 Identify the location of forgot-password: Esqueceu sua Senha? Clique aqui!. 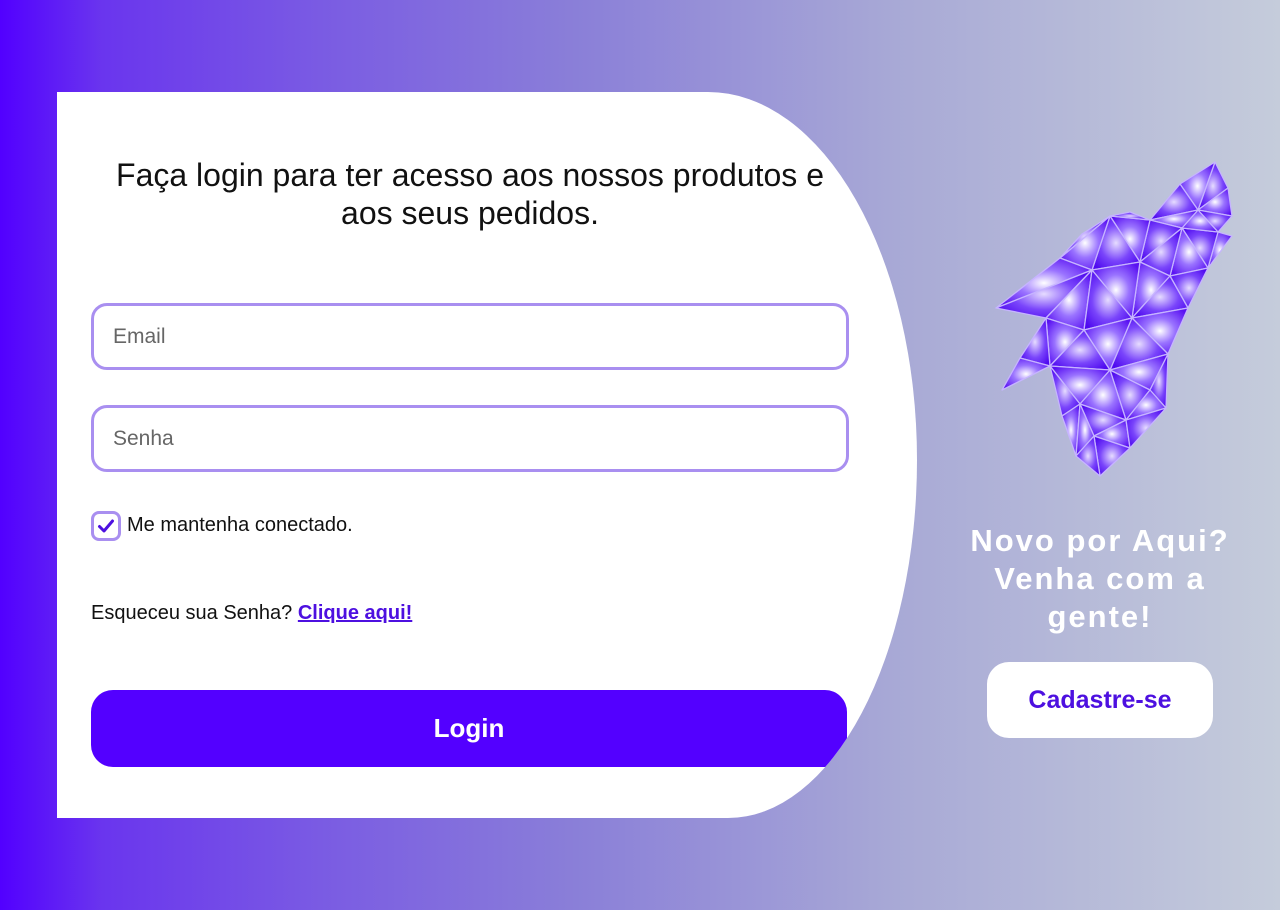
(251, 613).